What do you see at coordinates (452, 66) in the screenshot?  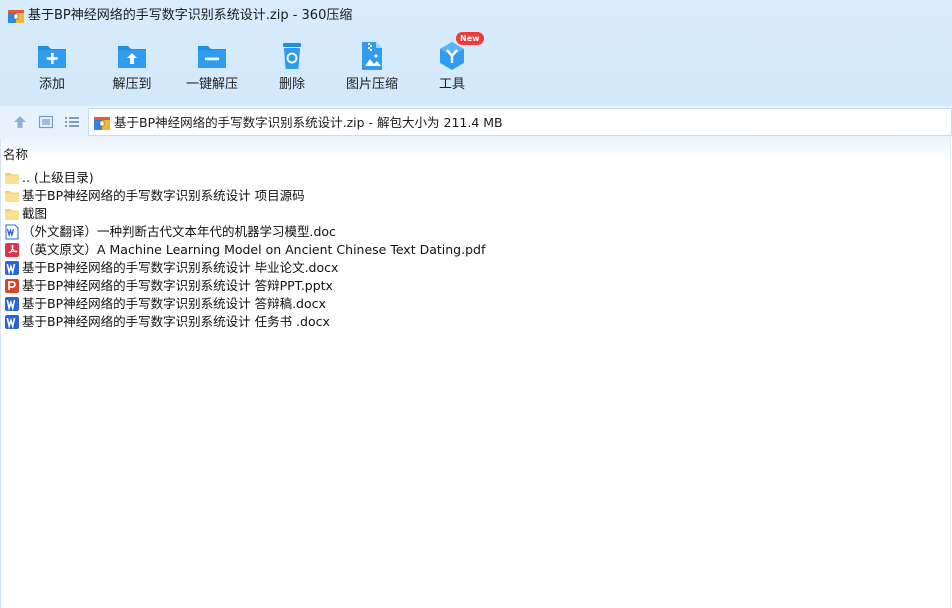 I see `tools-button: New 工具` at bounding box center [452, 66].